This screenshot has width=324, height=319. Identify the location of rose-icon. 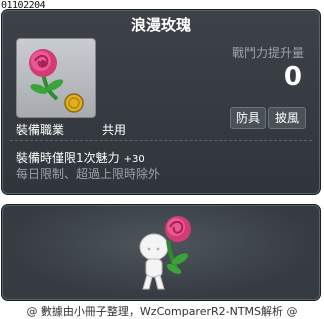
(56, 81).